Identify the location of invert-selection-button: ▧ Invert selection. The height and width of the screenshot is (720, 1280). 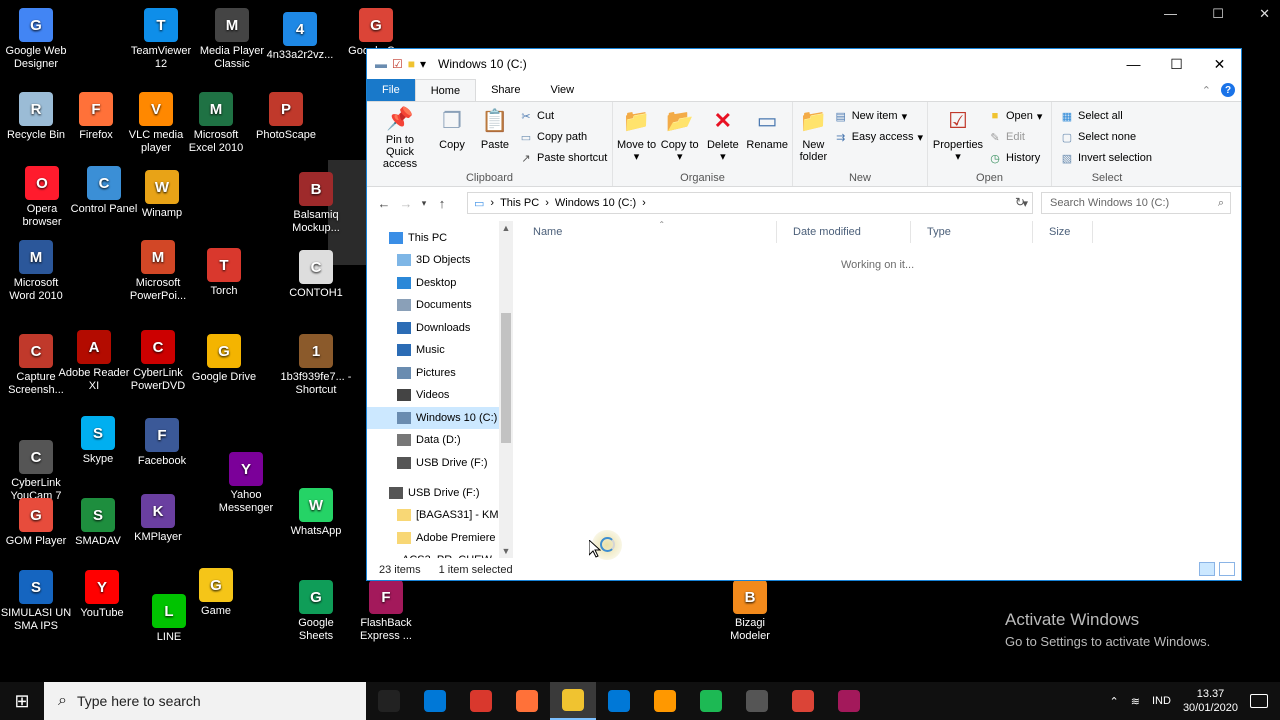
(1106, 158).